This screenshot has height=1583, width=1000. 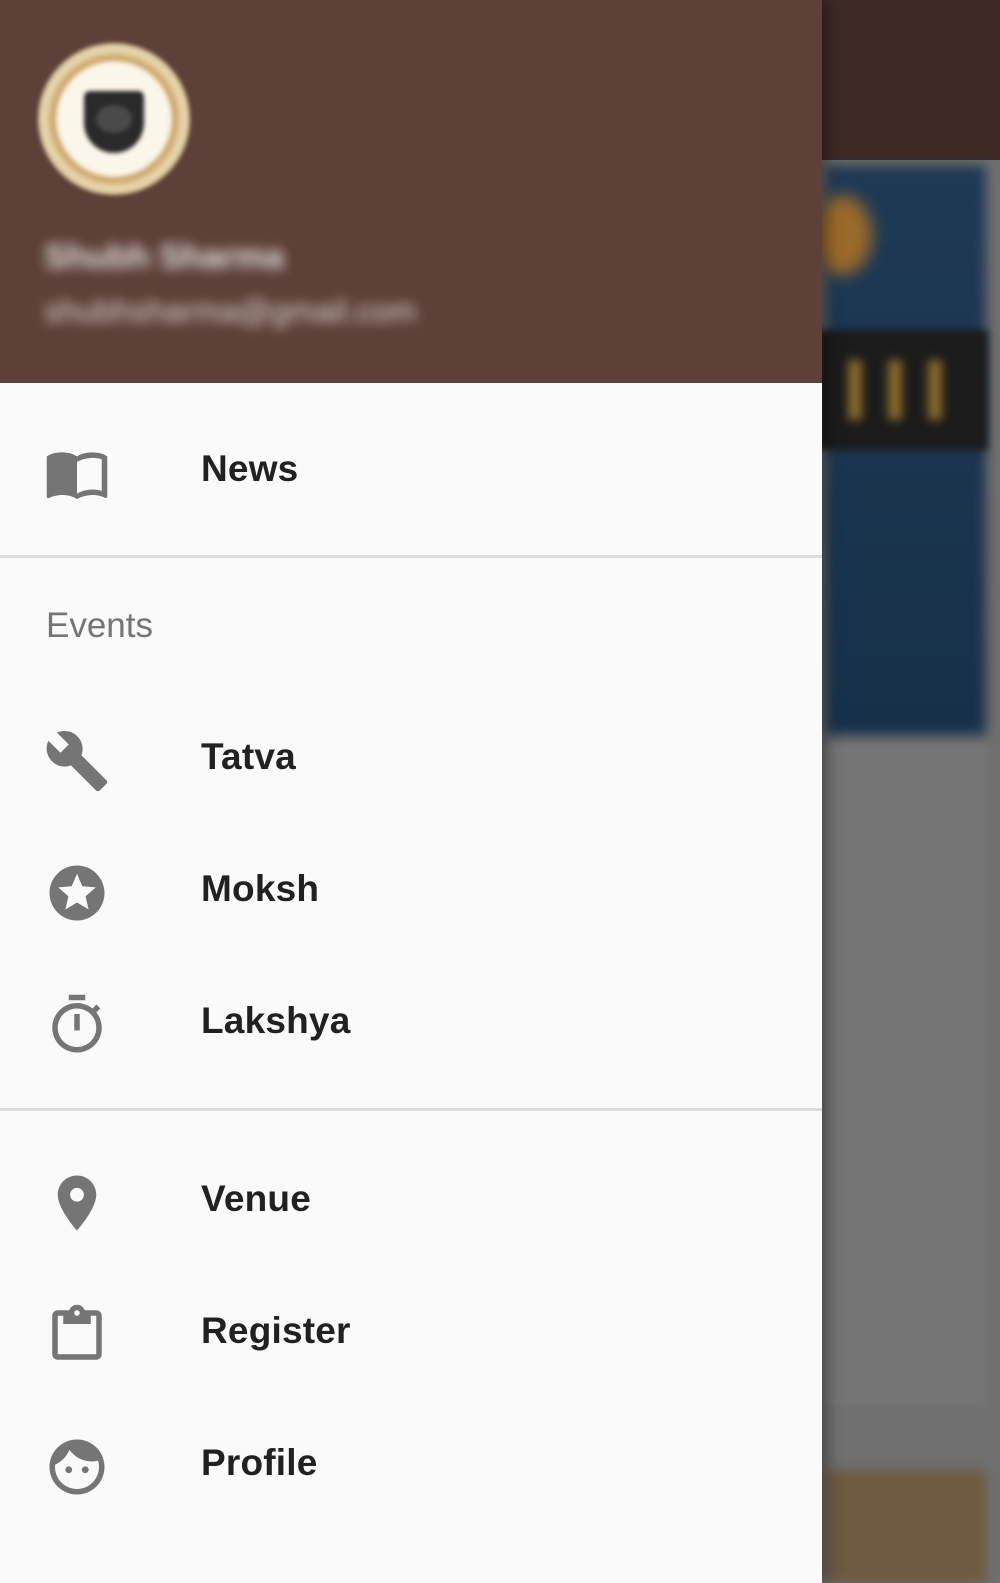 I want to click on nav-item-tatva: Tatva, so click(x=411, y=758).